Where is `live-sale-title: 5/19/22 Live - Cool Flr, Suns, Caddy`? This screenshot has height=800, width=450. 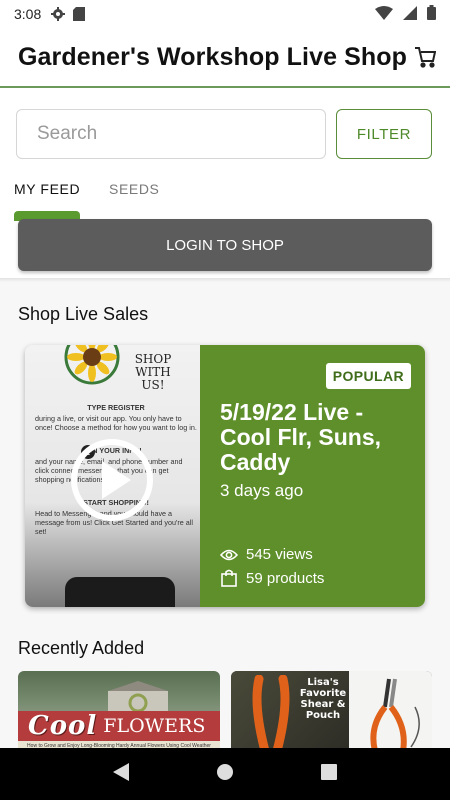
live-sale-title: 5/19/22 Live - Cool Flr, Suns, Caddy is located at coordinates (301, 437).